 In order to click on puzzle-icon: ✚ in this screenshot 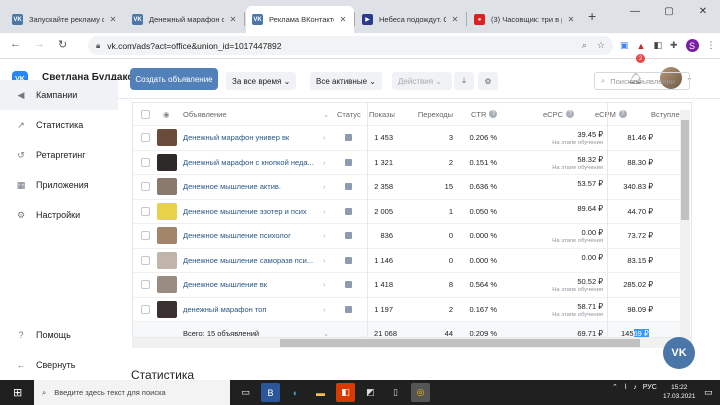, I will do `click(674, 45)`.